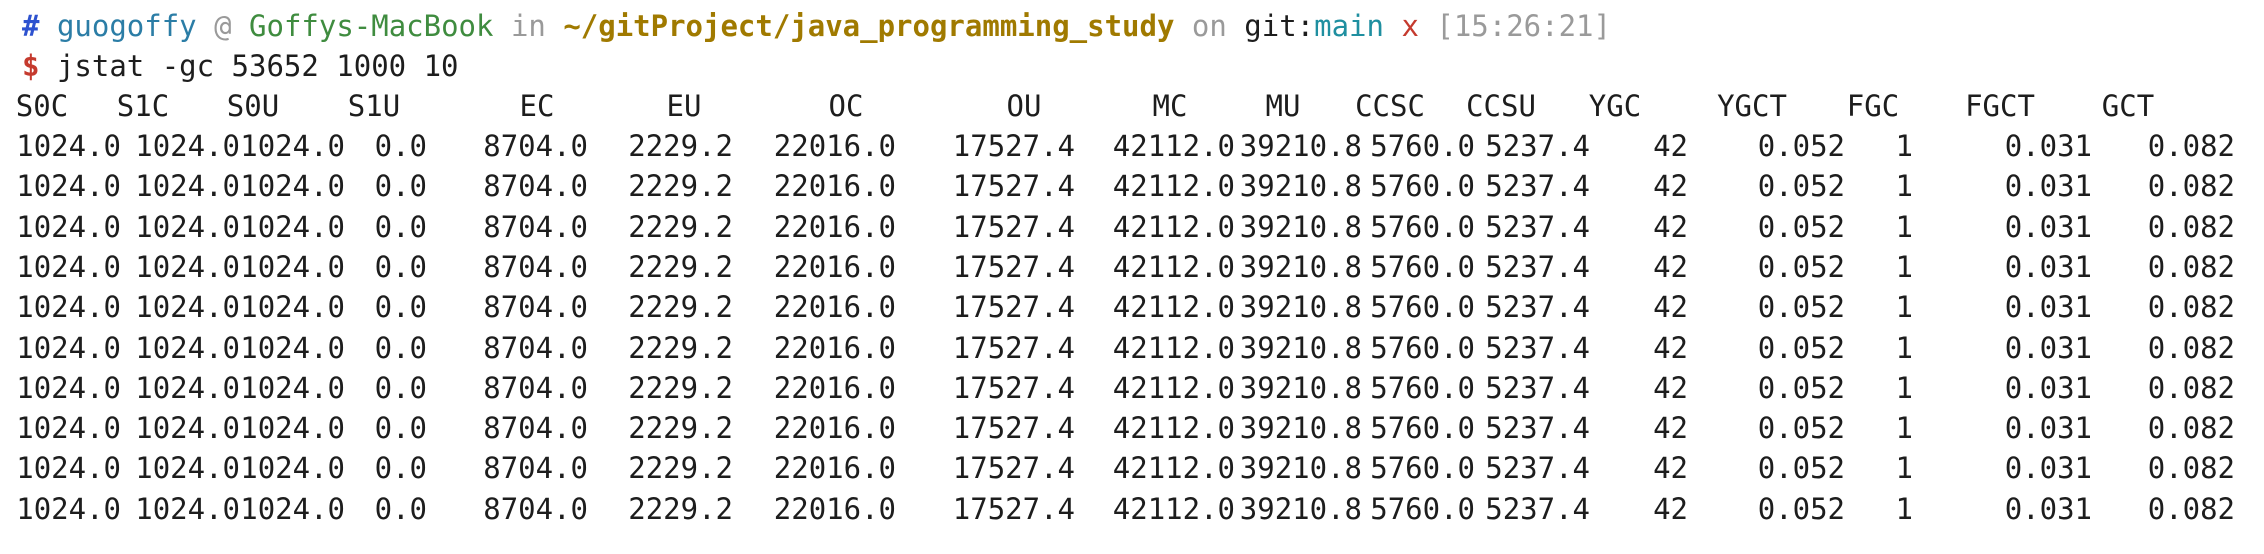 Image resolution: width=2264 pixels, height=554 pixels. What do you see at coordinates (537, 106) in the screenshot?
I see `column-header: EC` at bounding box center [537, 106].